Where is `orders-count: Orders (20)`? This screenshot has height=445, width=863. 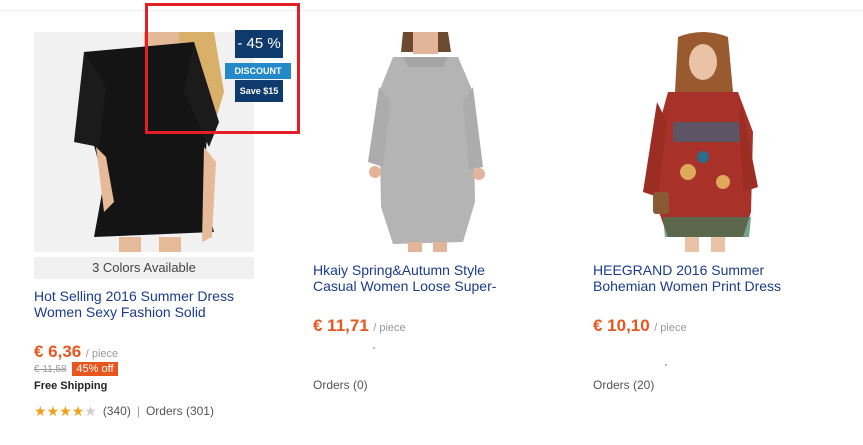 orders-count: Orders (20) is located at coordinates (623, 385).